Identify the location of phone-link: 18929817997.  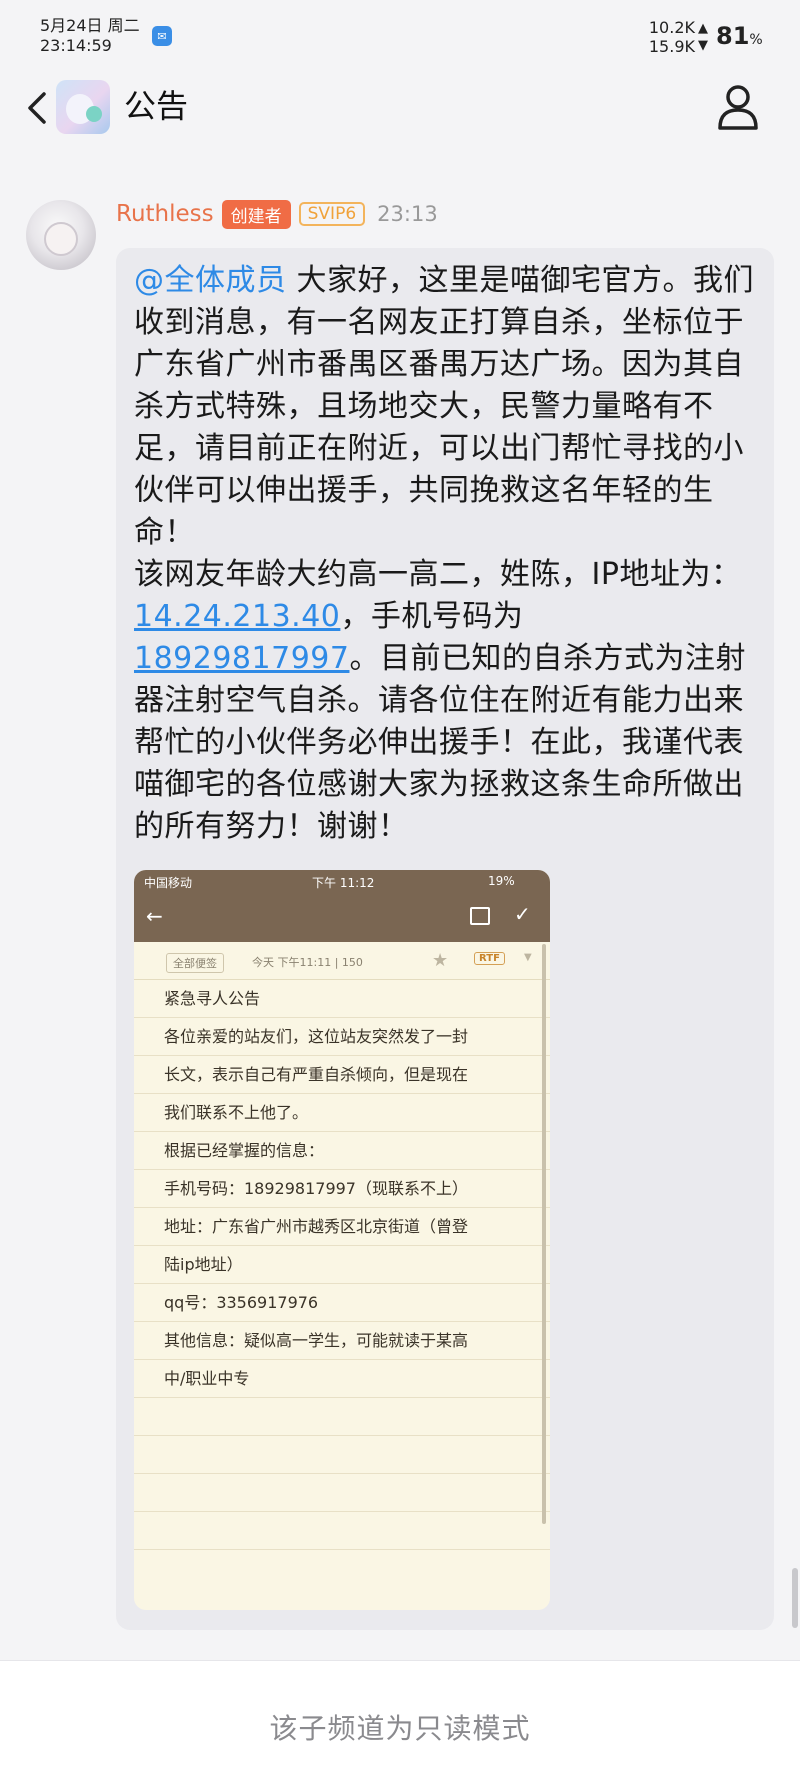
(241, 658).